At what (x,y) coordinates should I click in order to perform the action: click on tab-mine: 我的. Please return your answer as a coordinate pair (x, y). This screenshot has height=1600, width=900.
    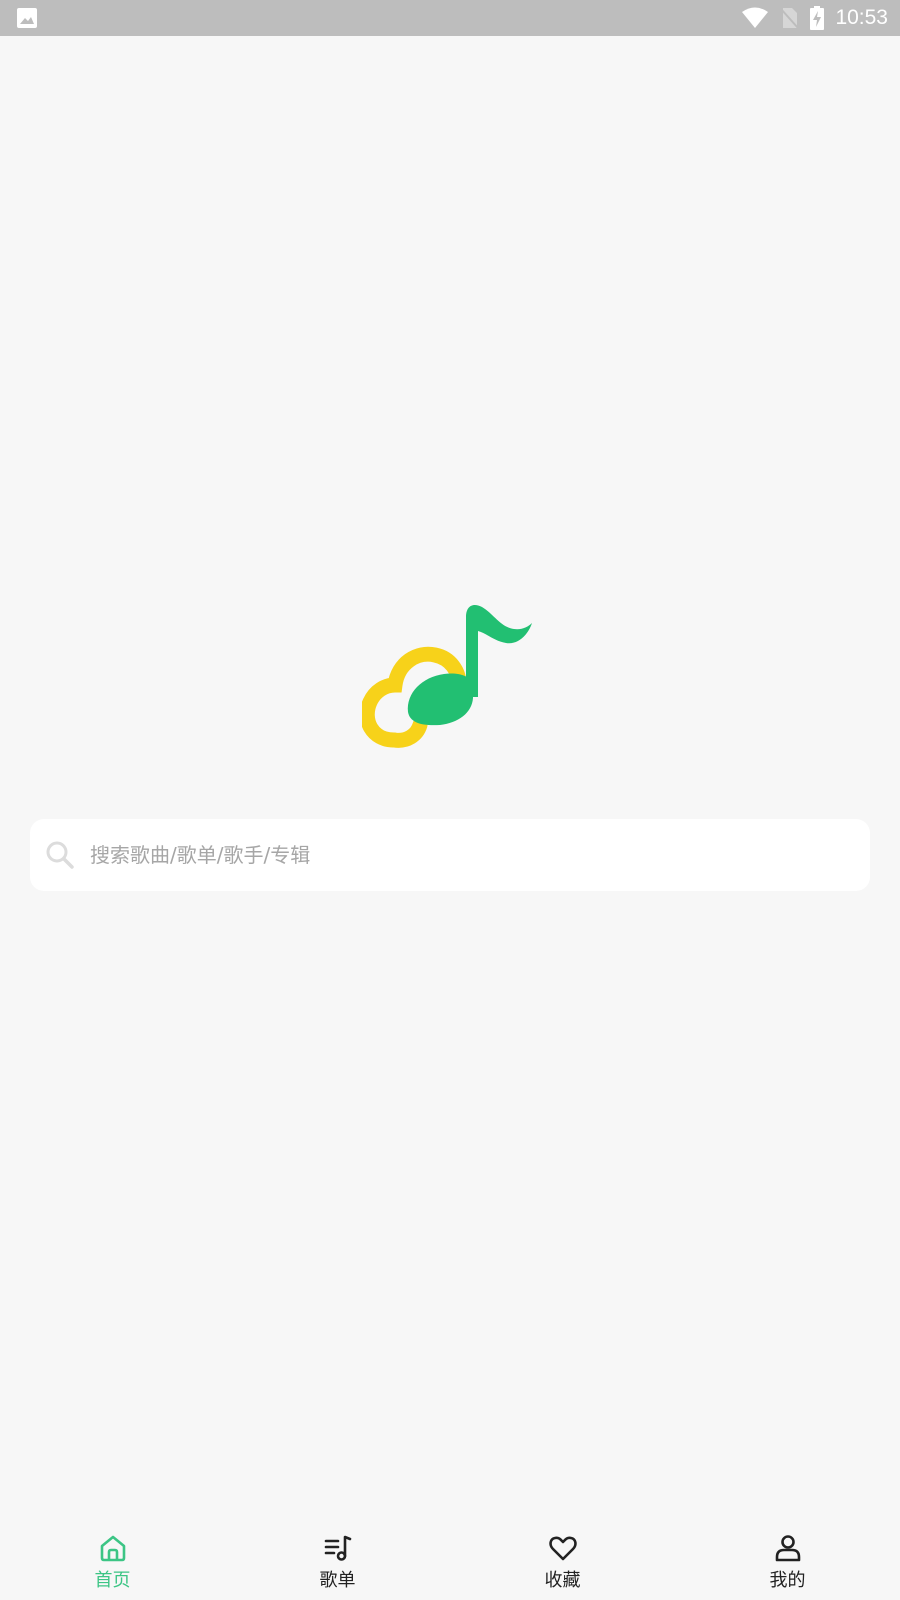
    Looking at the image, I should click on (787, 1557).